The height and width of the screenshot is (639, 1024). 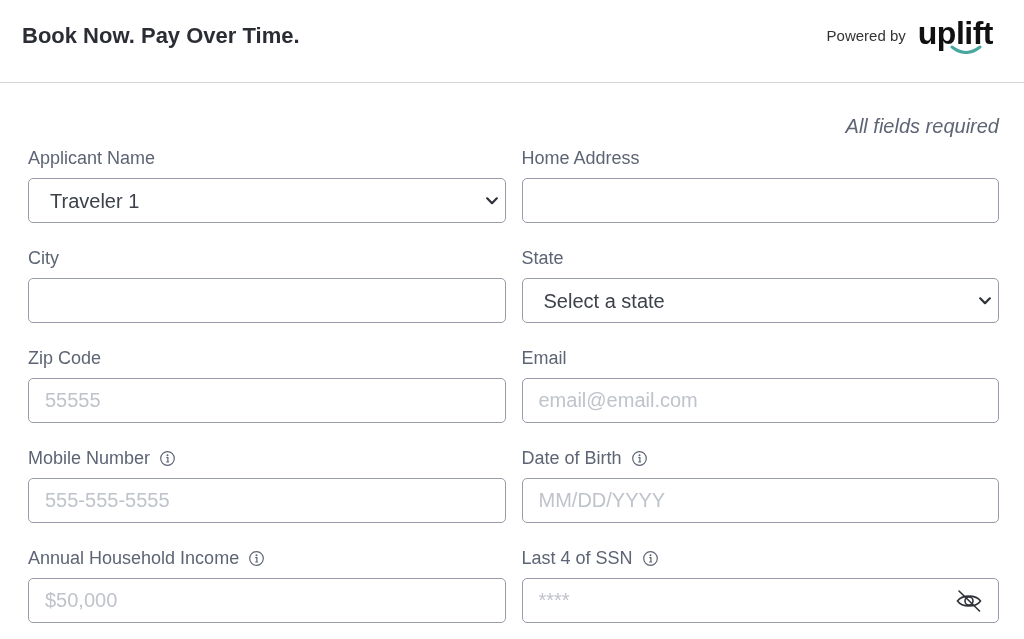 I want to click on password-field: ****, so click(x=760, y=600).